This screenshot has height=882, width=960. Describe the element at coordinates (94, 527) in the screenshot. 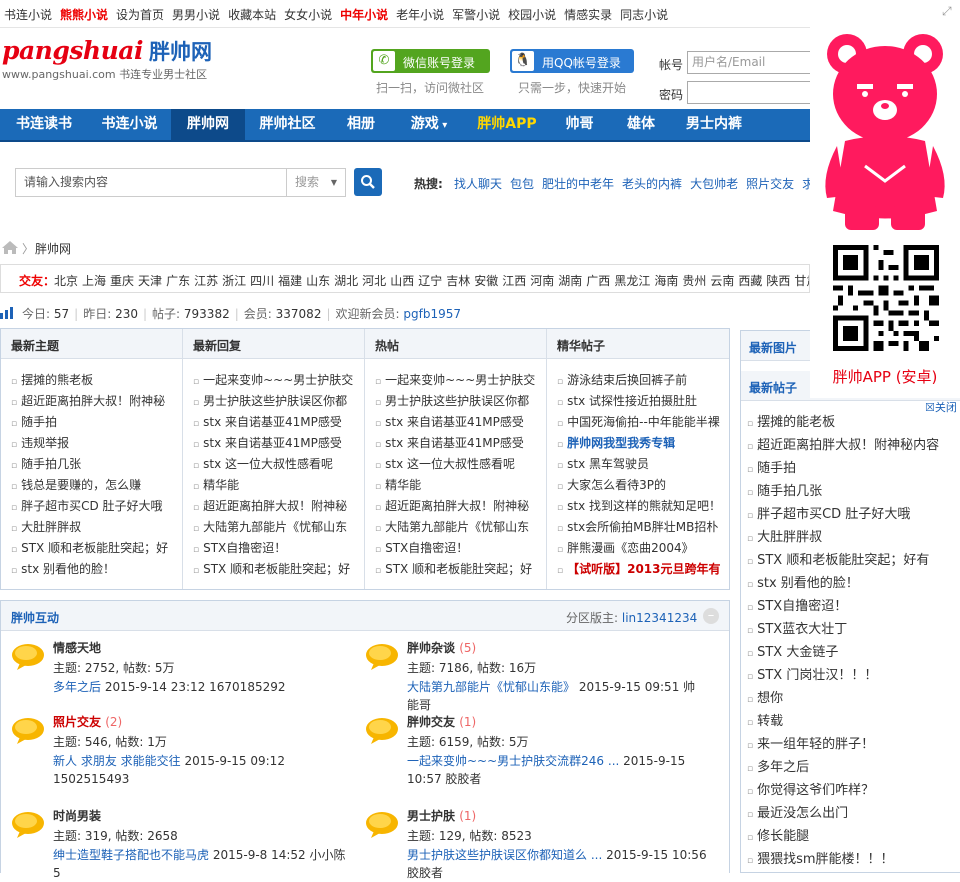

I see `post-link: 大肚胖胖叔` at that location.